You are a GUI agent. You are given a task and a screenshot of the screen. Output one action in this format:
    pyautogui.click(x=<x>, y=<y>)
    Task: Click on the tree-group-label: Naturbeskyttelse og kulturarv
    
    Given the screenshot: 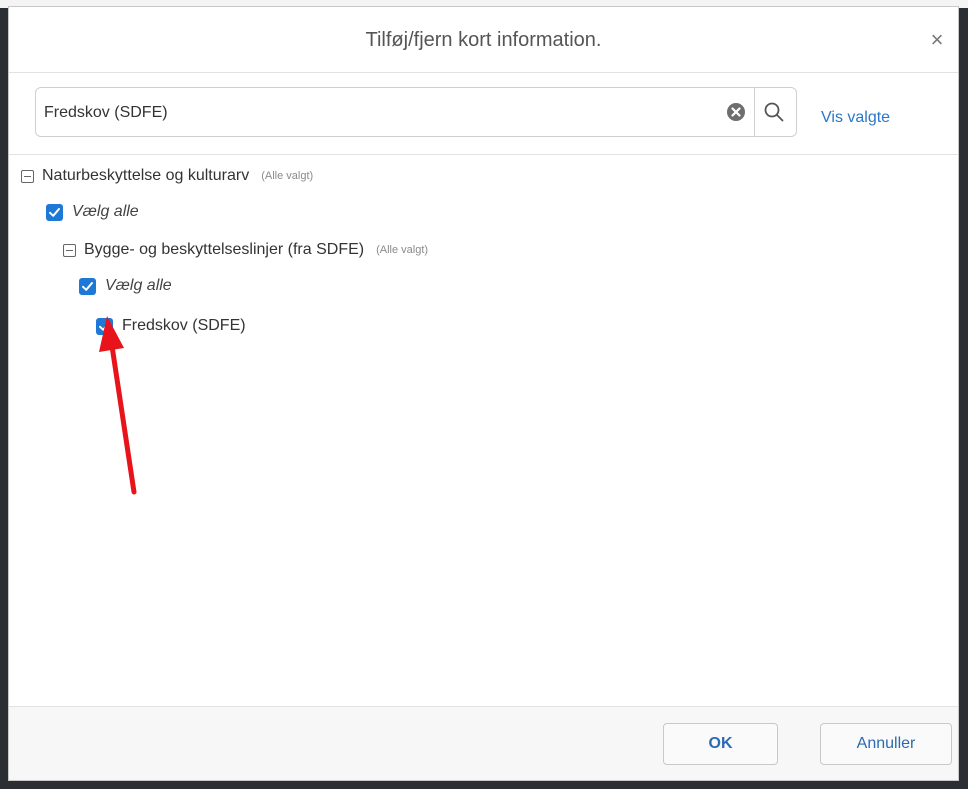 What is the action you would take?
    pyautogui.click(x=145, y=176)
    